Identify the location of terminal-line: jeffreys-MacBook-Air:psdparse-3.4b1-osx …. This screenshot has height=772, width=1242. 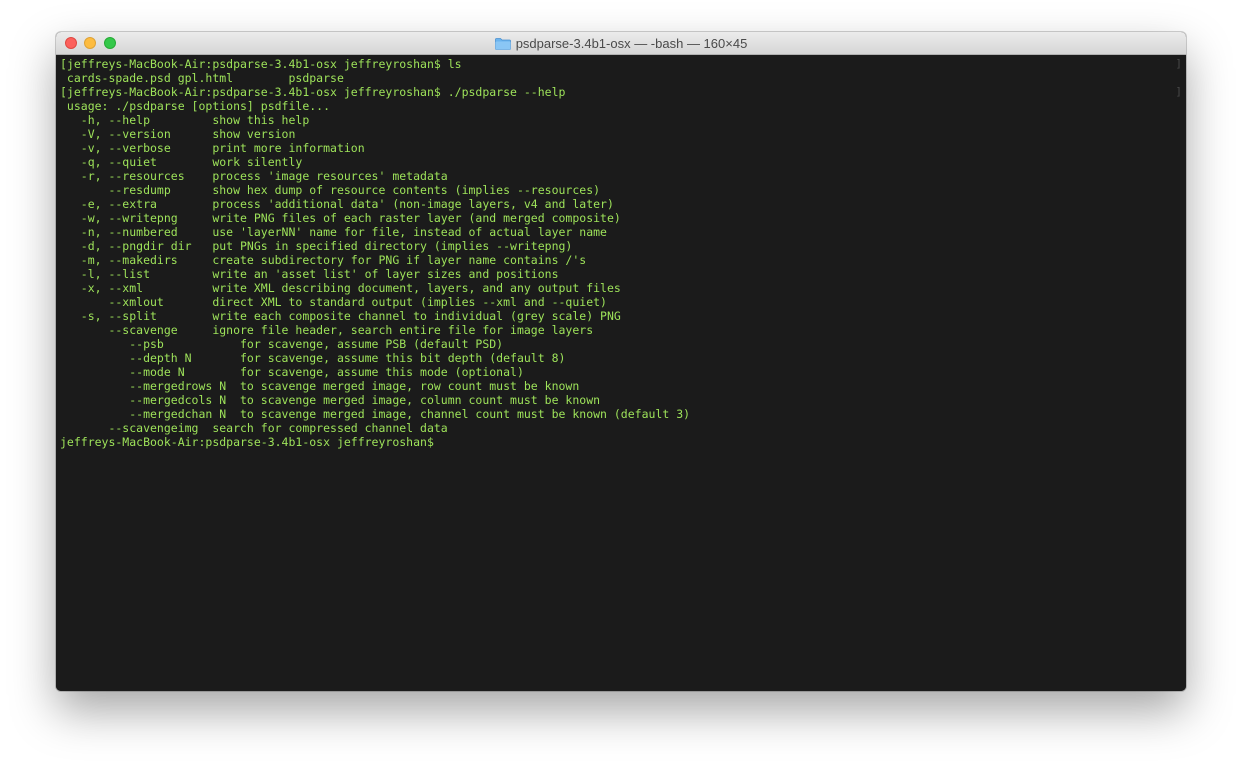
(250, 442).